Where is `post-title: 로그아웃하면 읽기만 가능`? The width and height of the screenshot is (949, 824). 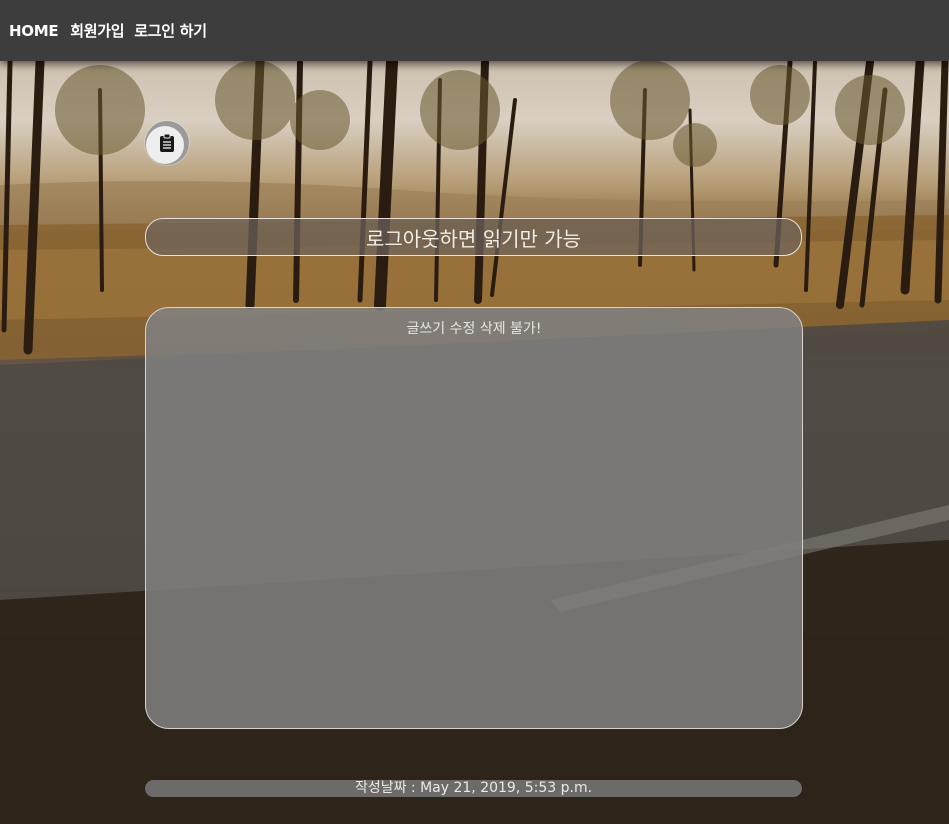
post-title: 로그아웃하면 읽기만 가능 is located at coordinates (473, 238).